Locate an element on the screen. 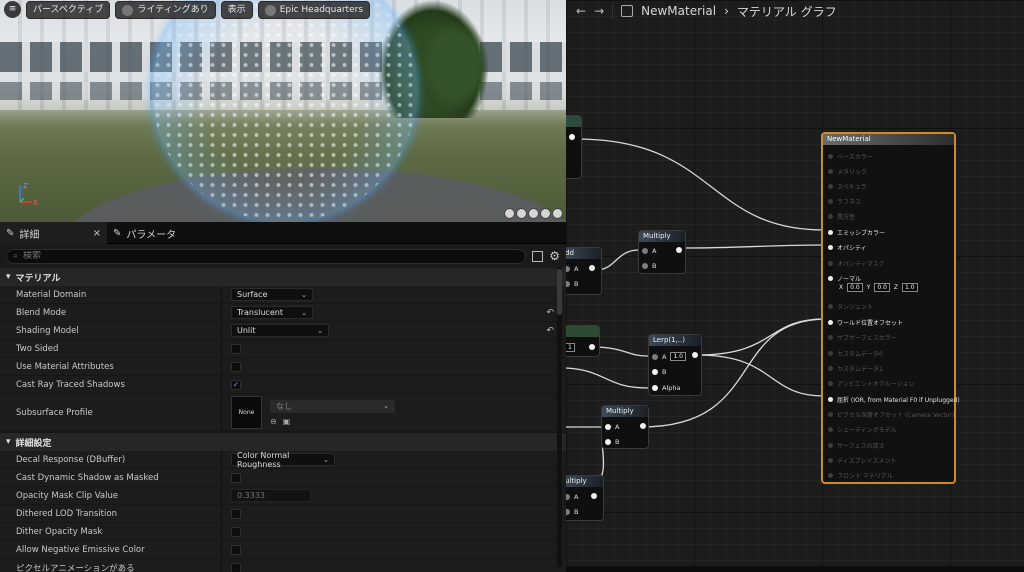  graph-node-multiply: Multiply A B is located at coordinates (662, 252).